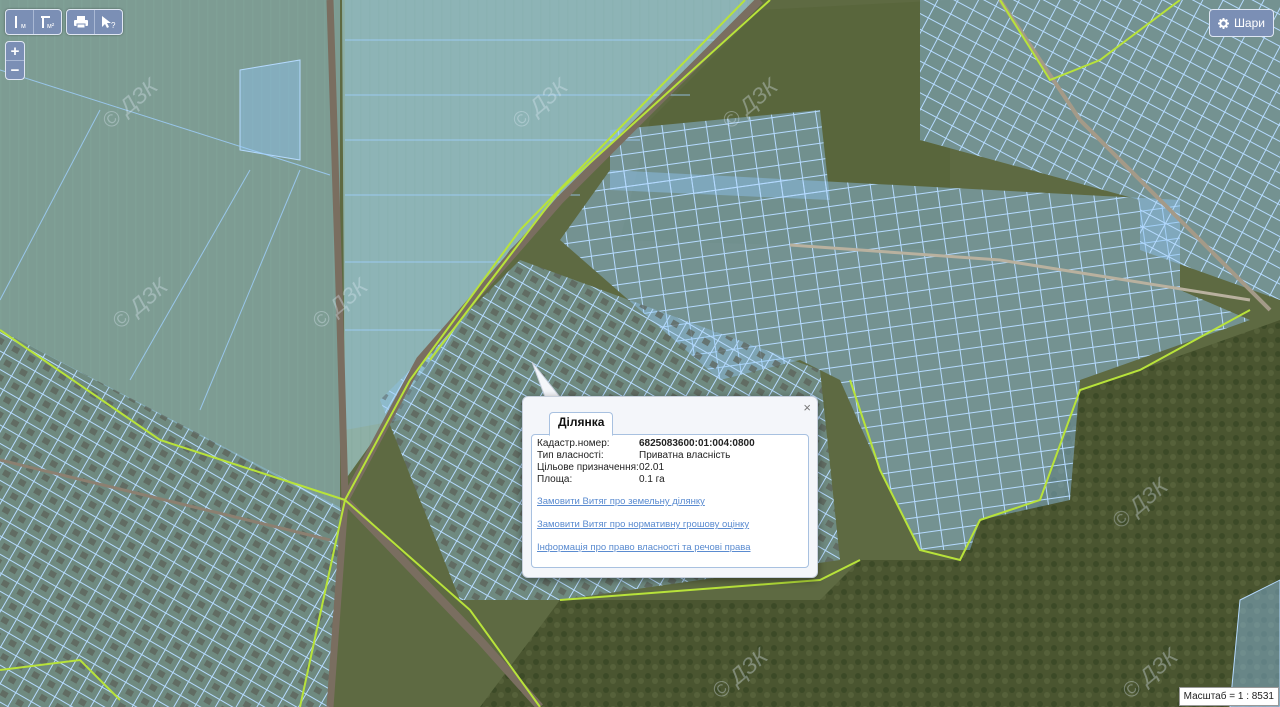  I want to click on info-row-area: Площа: 0.1 га, so click(643, 480).